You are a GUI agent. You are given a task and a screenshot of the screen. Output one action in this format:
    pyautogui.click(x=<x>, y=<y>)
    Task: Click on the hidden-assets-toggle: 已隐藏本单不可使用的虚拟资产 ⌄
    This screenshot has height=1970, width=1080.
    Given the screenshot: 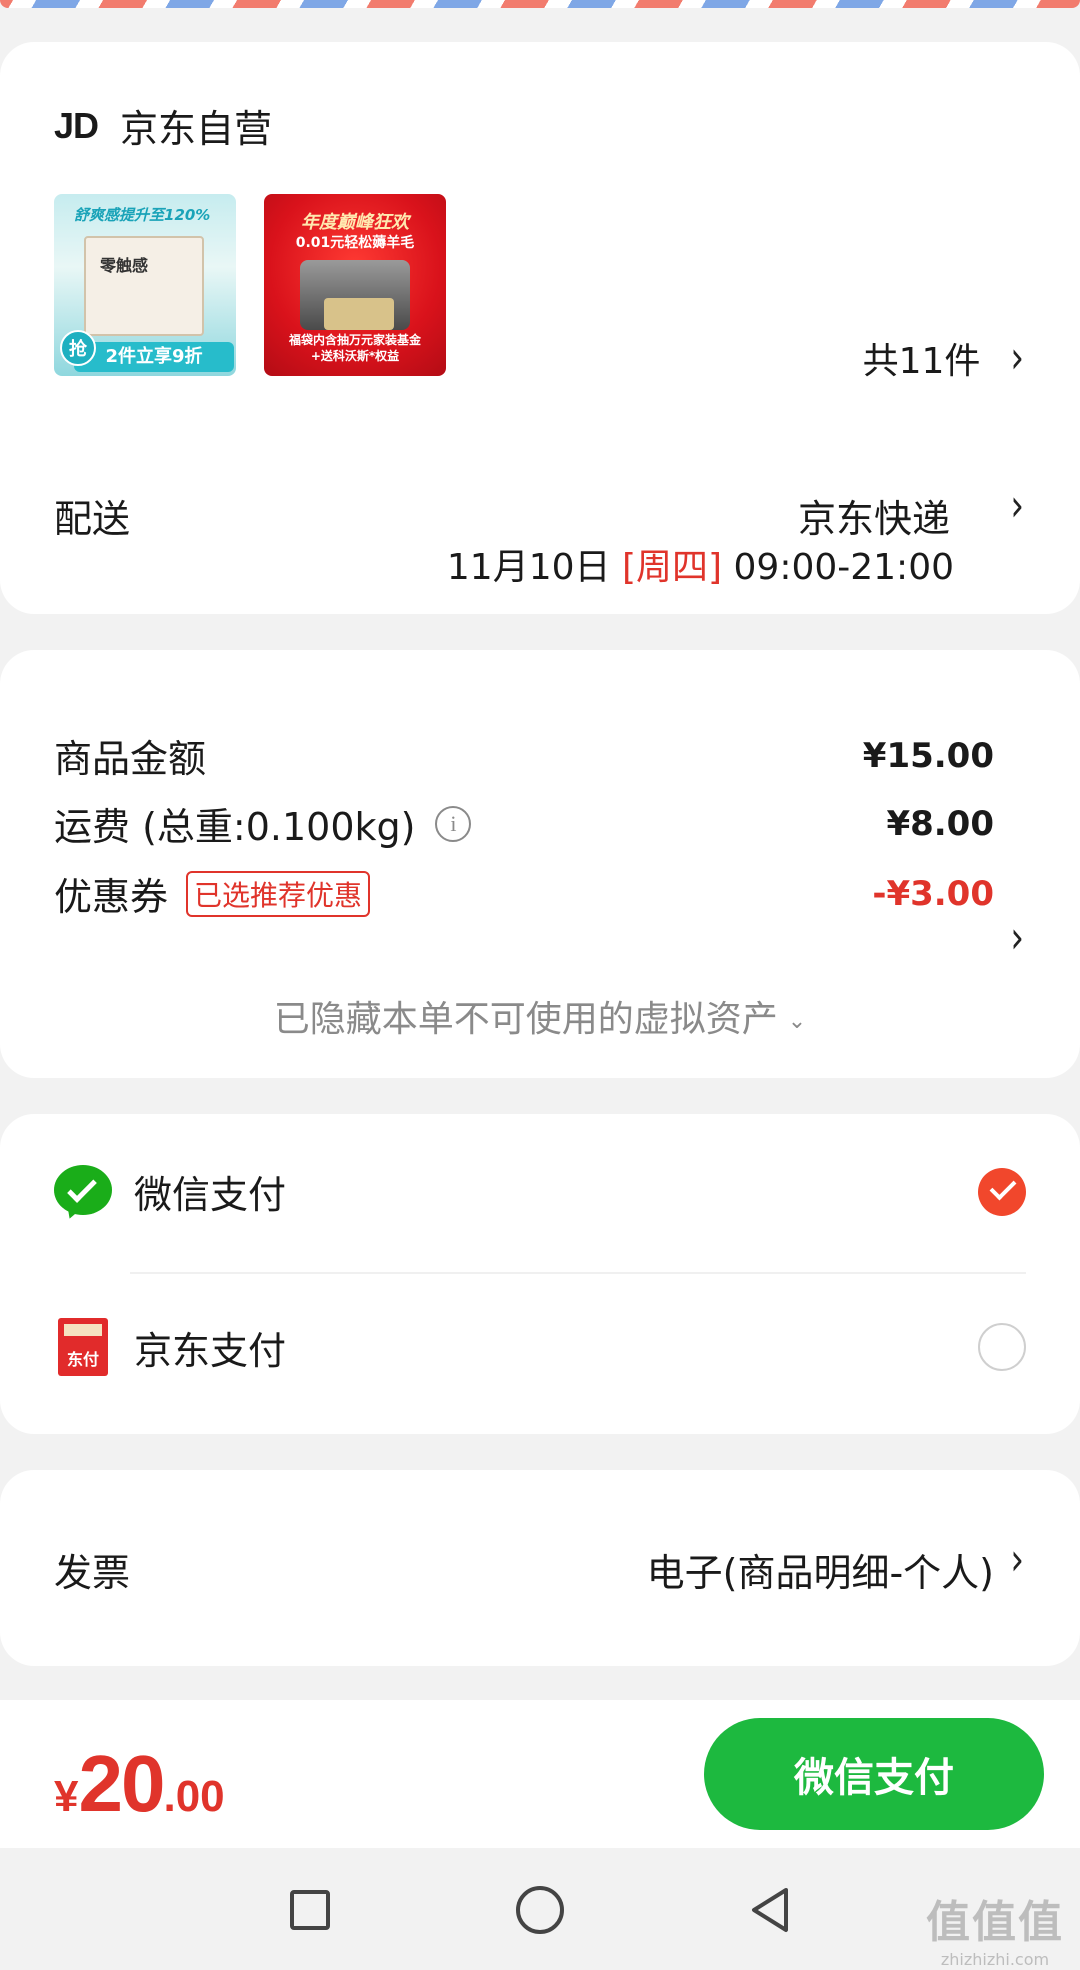 What is the action you would take?
    pyautogui.click(x=540, y=1016)
    